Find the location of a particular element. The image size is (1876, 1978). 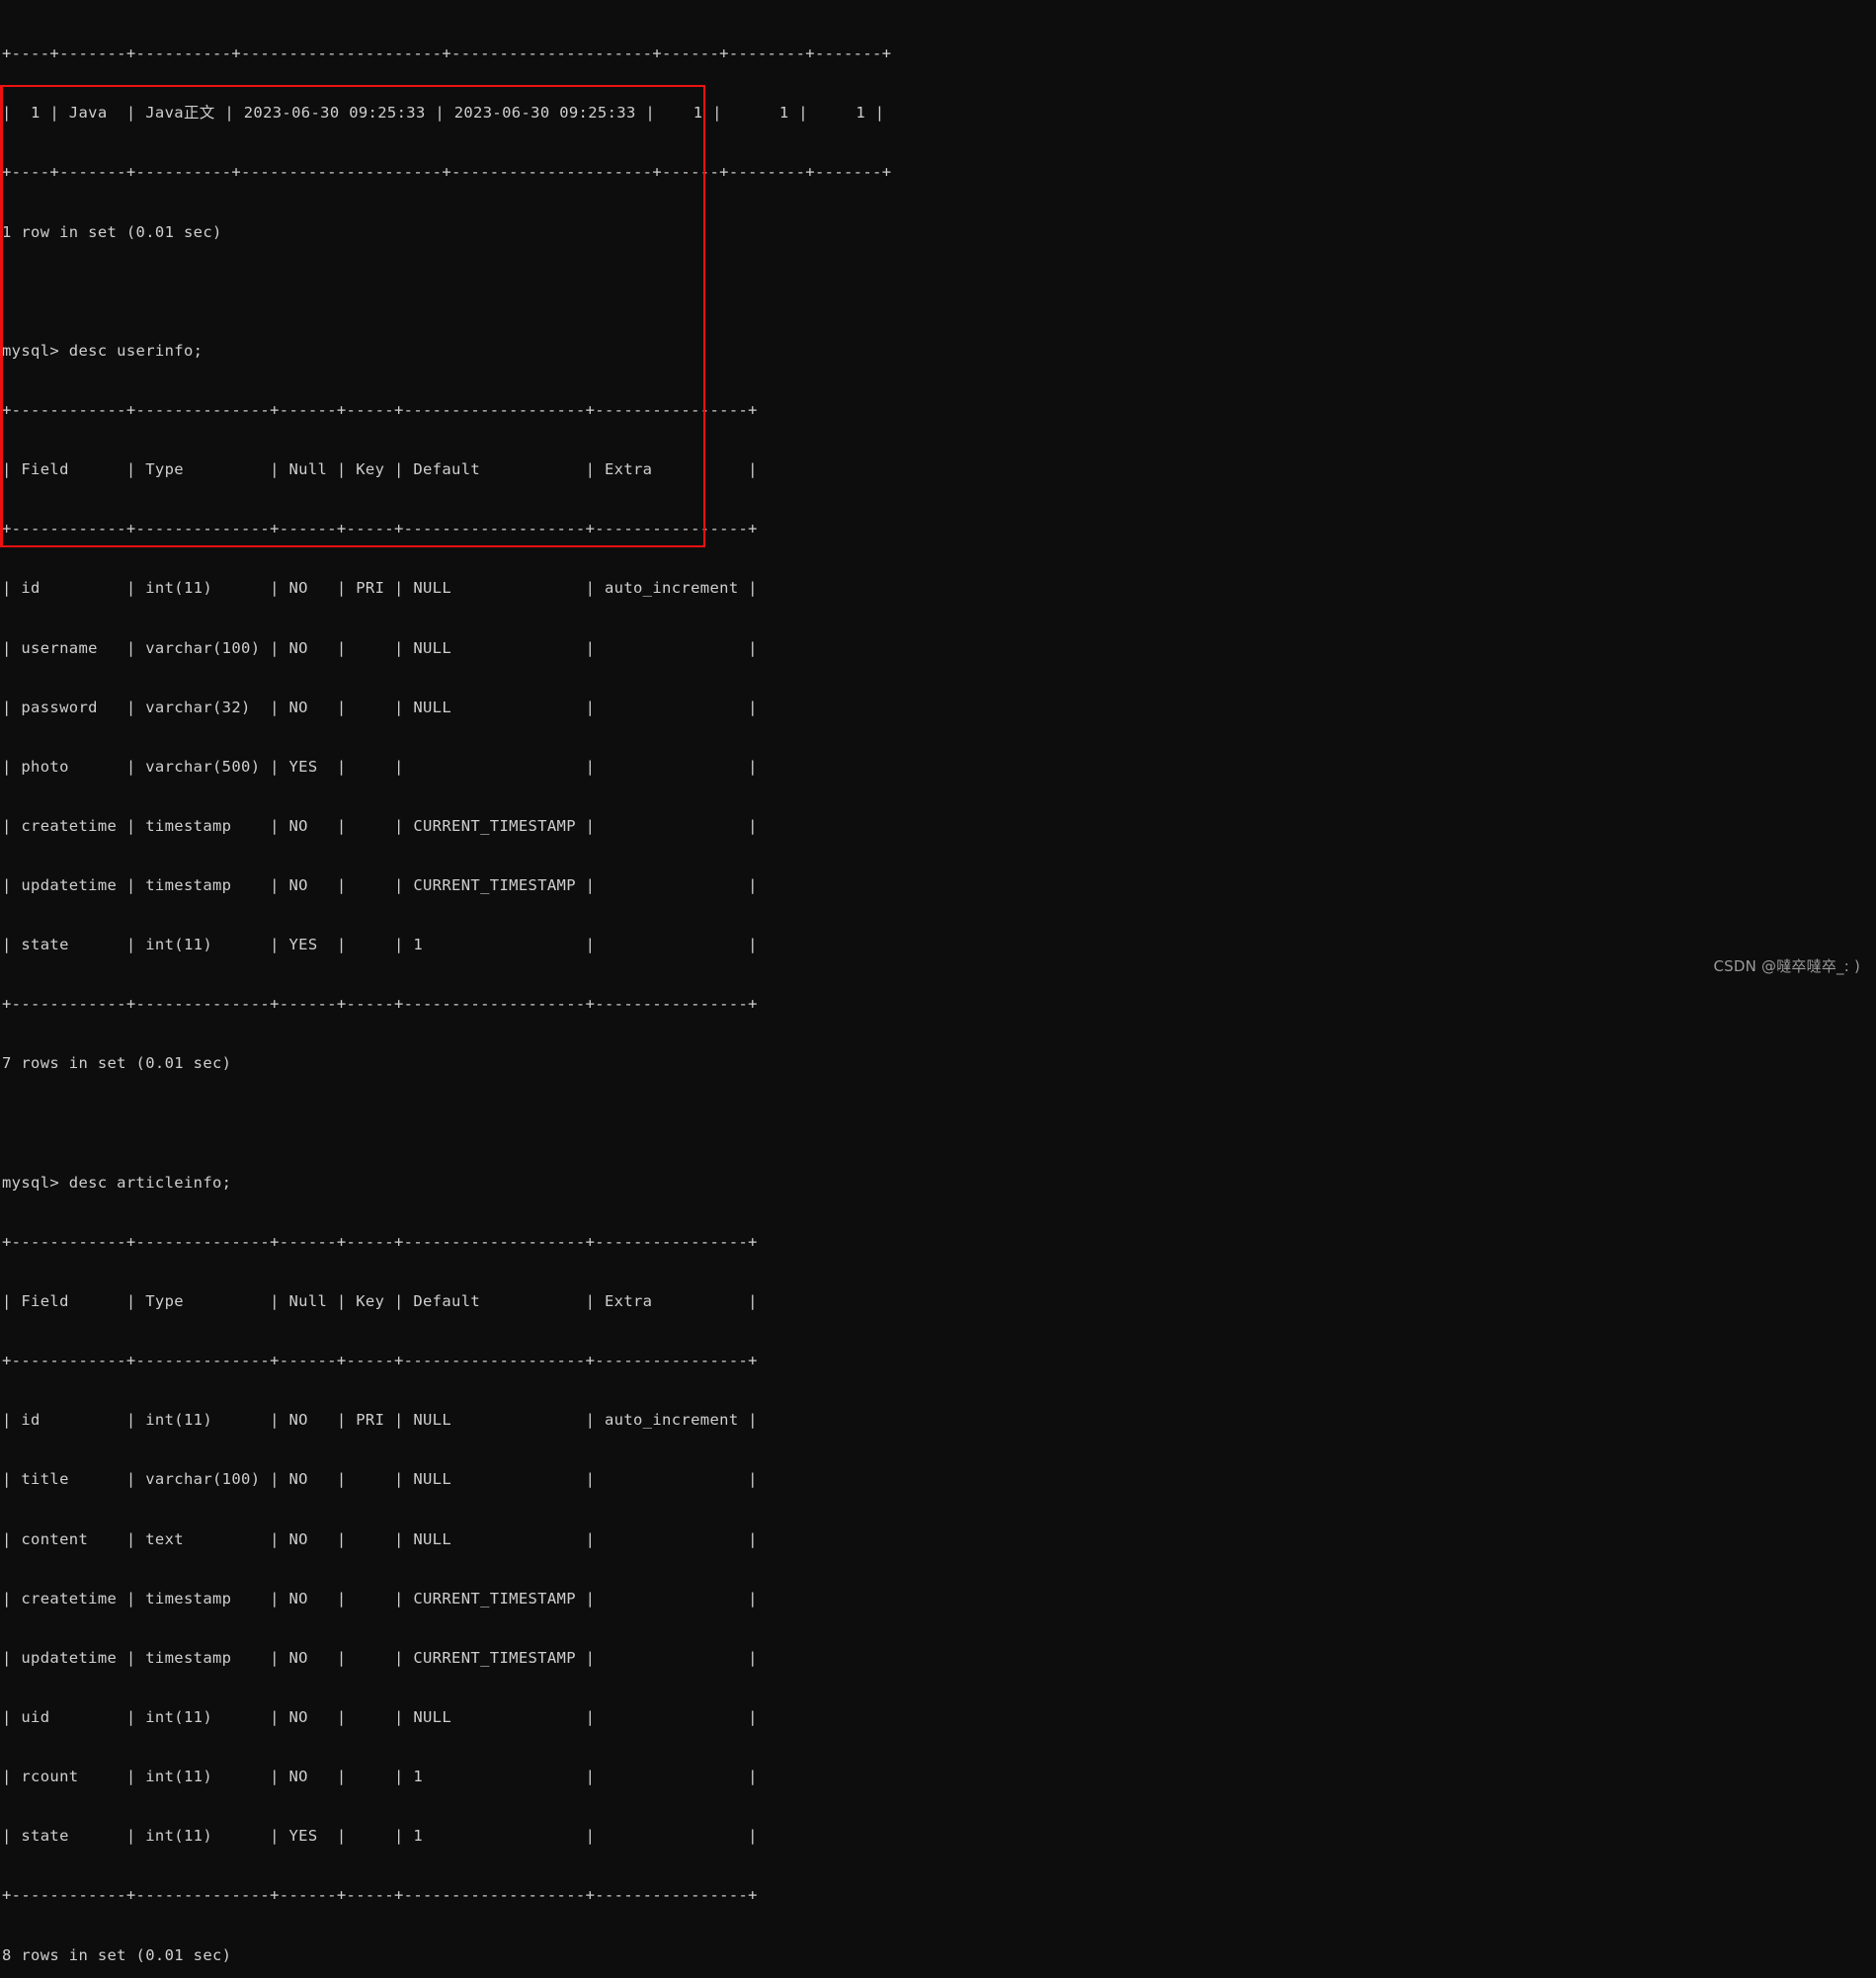

terminal-line-table-row: | content | text | NO | | NULL | | is located at coordinates (380, 1538).